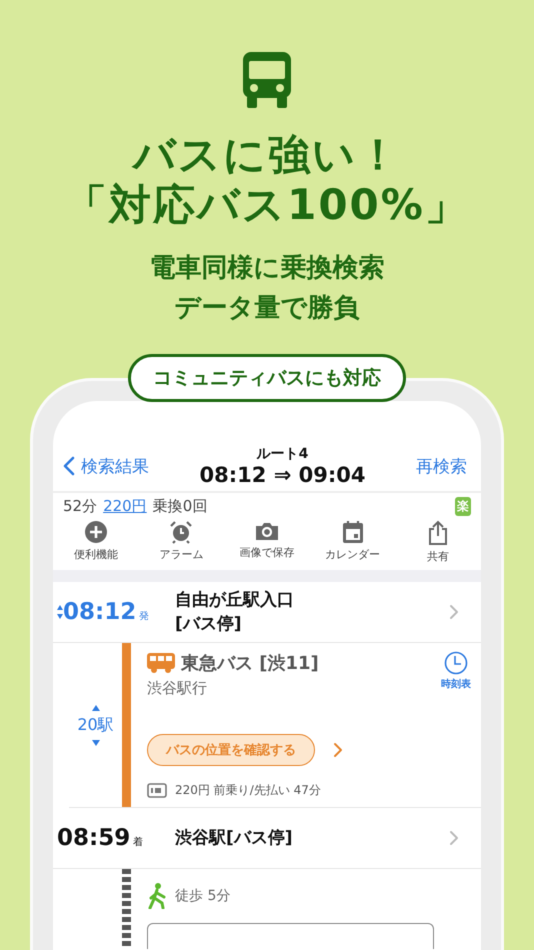  Describe the element at coordinates (60, 612) in the screenshot. I see `adjust-icon` at that location.